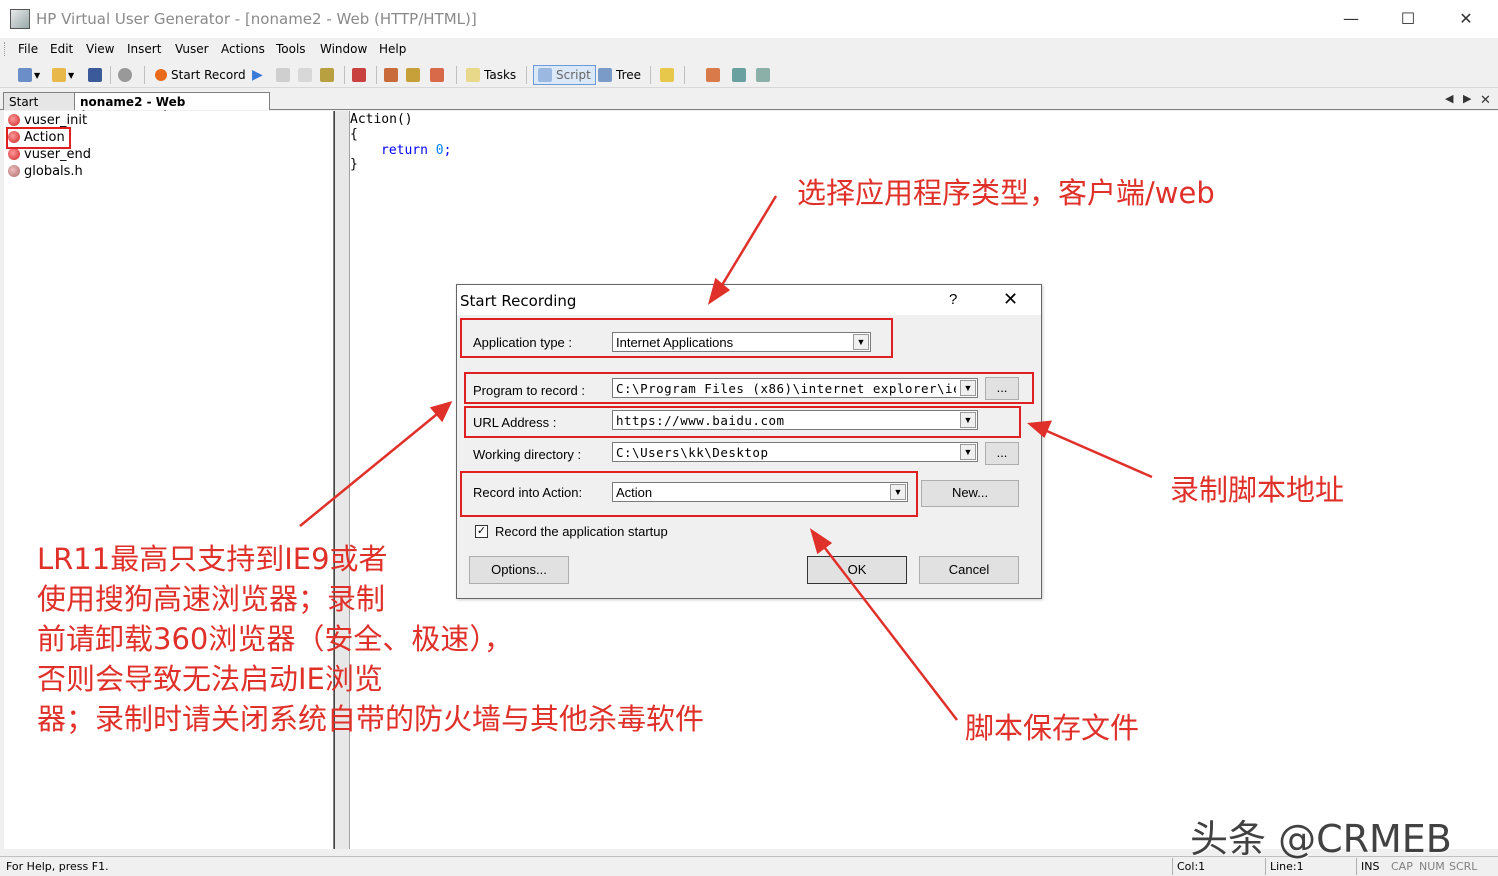 The height and width of the screenshot is (876, 1498). I want to click on highlight-program-box, so click(749, 388).